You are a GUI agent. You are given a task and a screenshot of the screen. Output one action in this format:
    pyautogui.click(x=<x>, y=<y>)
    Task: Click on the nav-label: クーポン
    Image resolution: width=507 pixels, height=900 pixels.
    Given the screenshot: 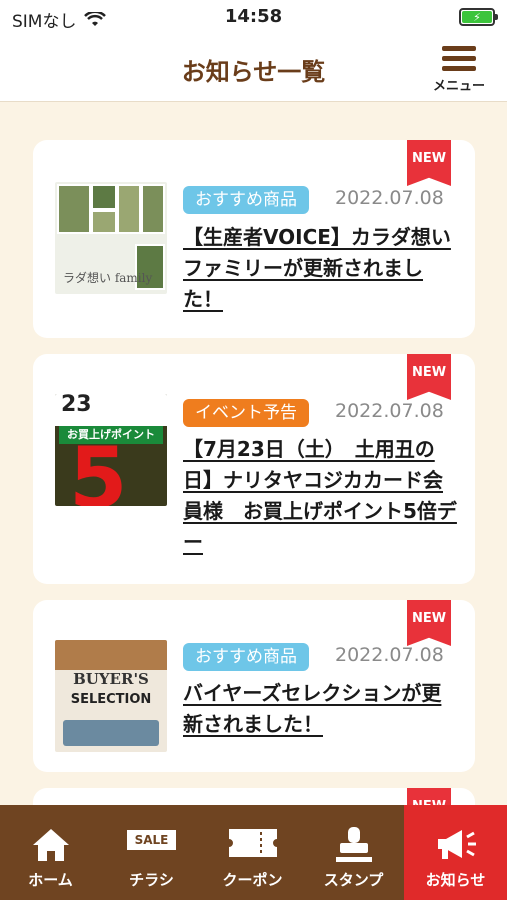 What is the action you would take?
    pyautogui.click(x=252, y=880)
    